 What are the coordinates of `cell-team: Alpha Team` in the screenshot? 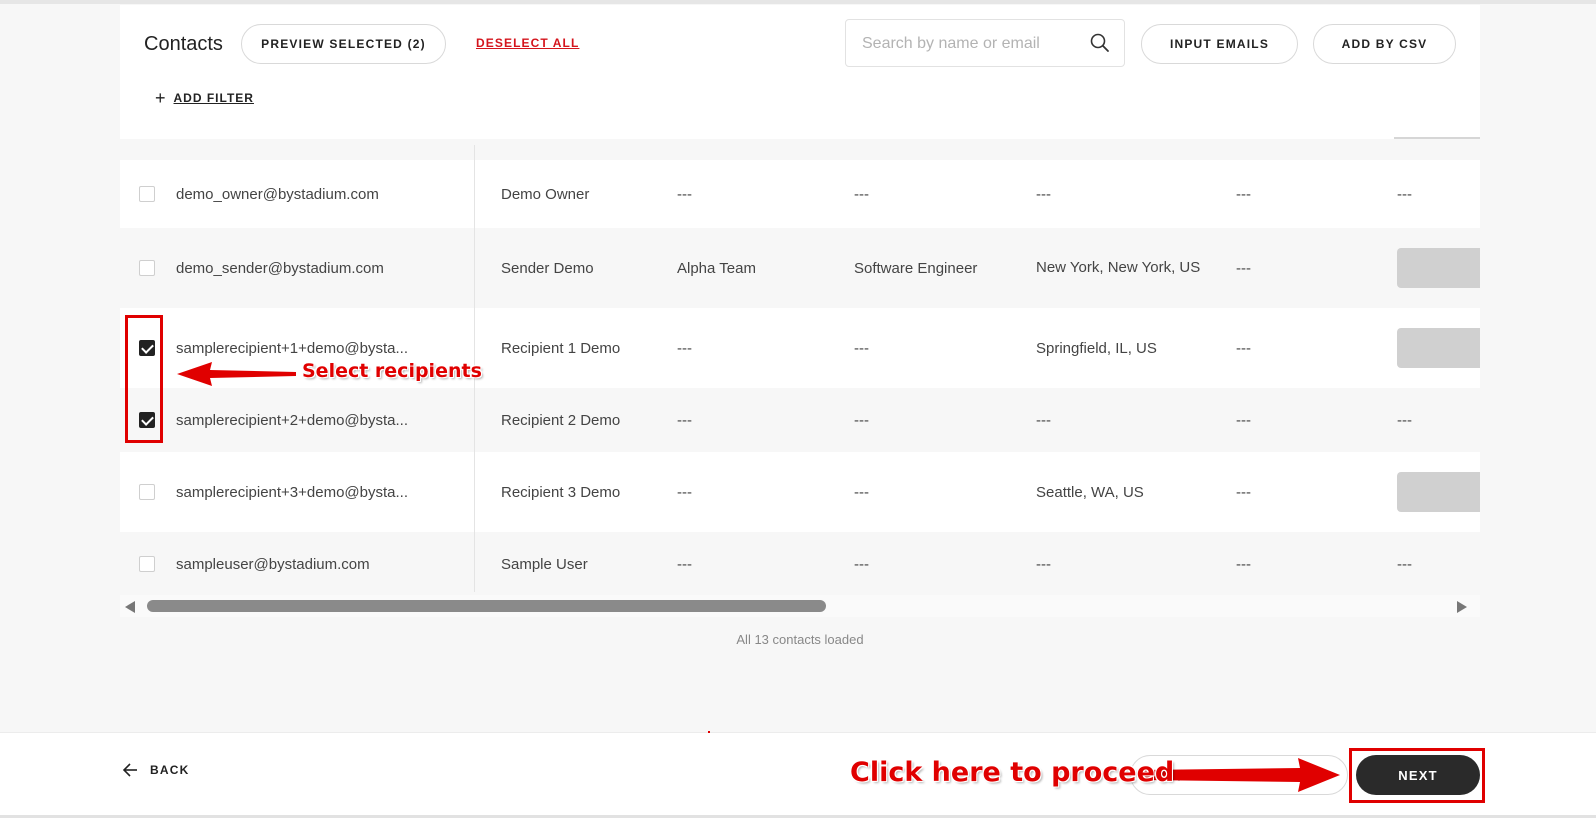 It's located at (716, 268).